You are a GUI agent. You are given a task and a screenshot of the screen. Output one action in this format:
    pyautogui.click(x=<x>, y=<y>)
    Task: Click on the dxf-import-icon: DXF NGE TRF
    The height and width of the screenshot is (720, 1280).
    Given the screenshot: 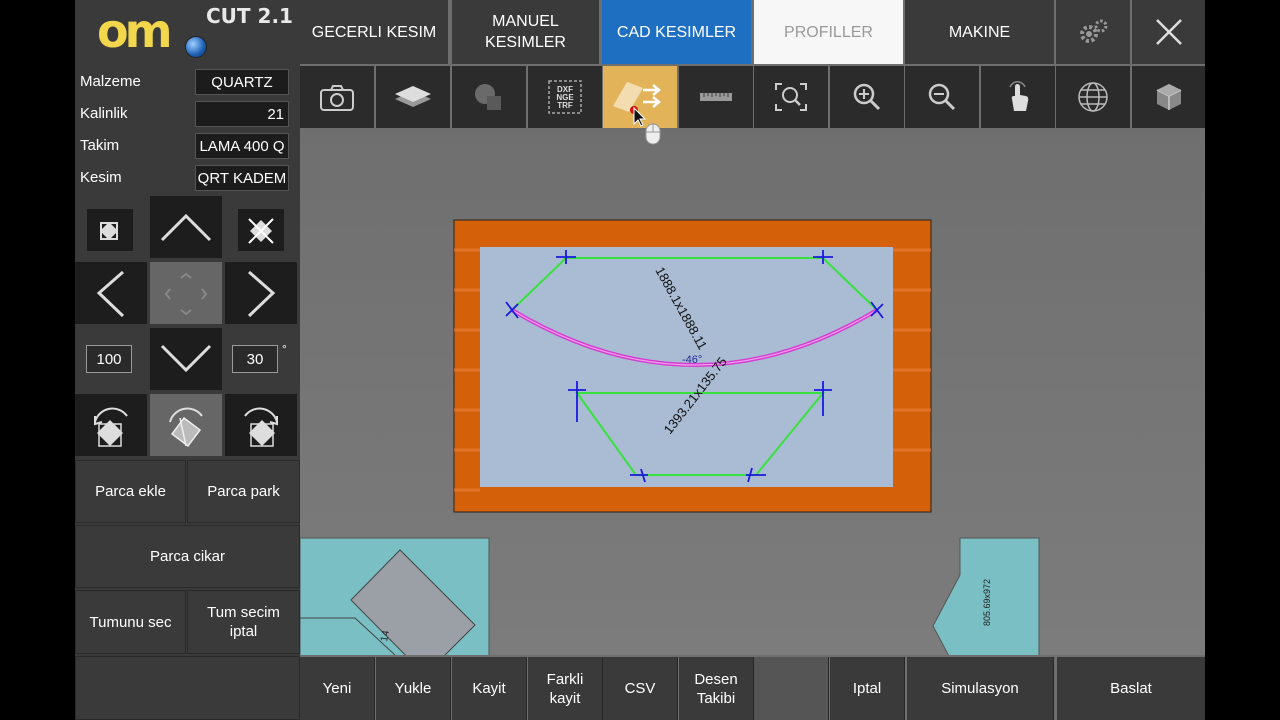 What is the action you would take?
    pyautogui.click(x=565, y=97)
    